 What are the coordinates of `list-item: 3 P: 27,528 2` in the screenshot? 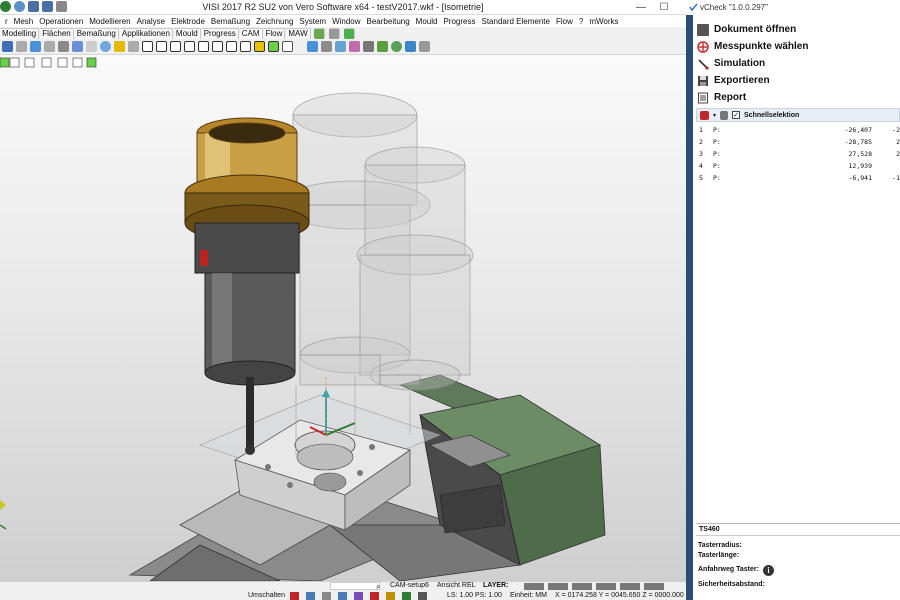 It's located at (798, 154).